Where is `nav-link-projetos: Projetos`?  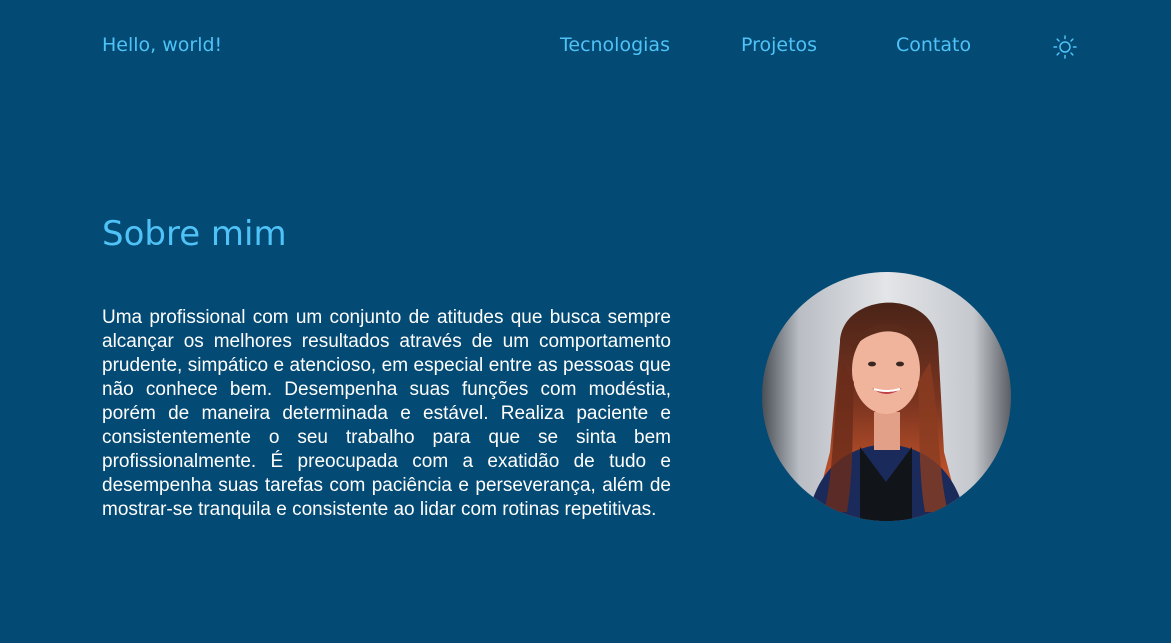
nav-link-projetos: Projetos is located at coordinates (779, 45).